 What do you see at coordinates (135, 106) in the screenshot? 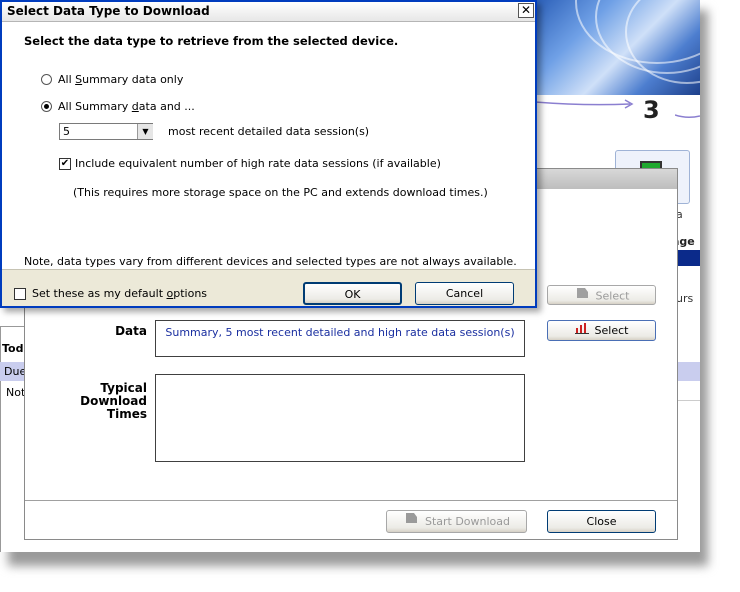
I see `label-accelerator: d` at bounding box center [135, 106].